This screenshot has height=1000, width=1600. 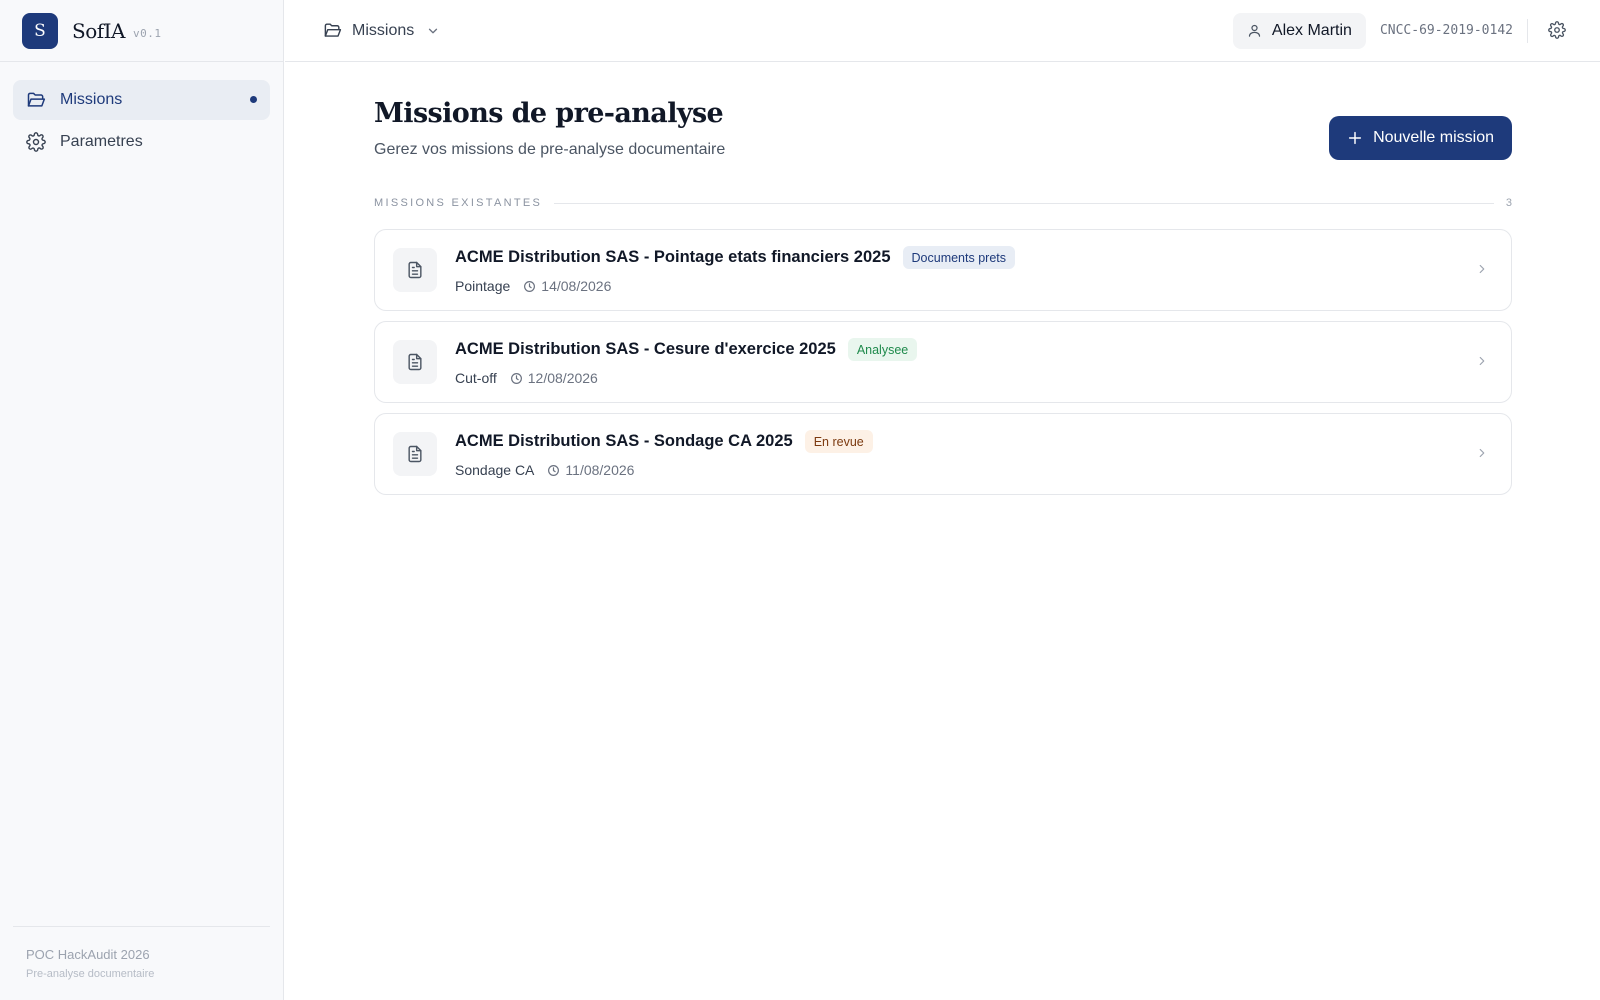 I want to click on footer-project-desc: Pre-analyse documentaire, so click(x=90, y=974).